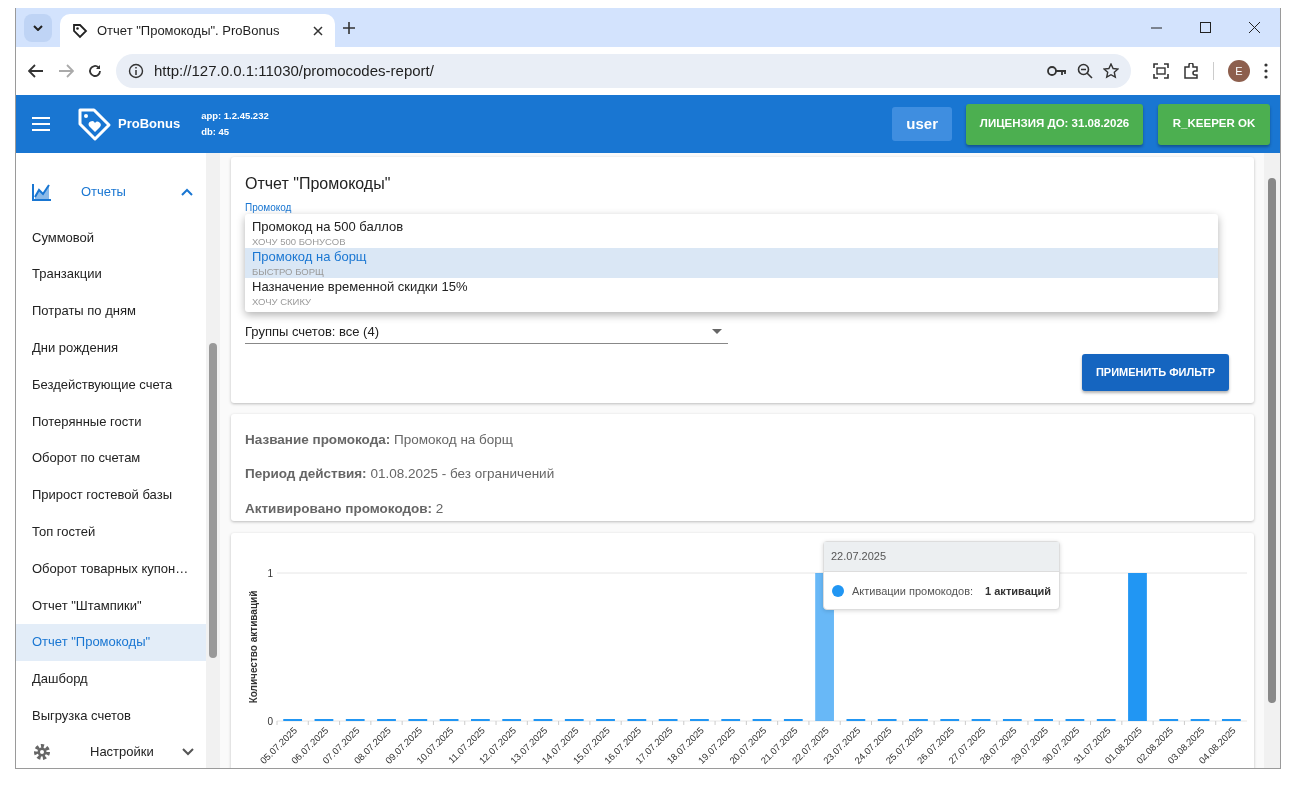 This screenshot has height=785, width=1295. Describe the element at coordinates (318, 184) in the screenshot. I see `report-title: Отчет "Промокоды"` at that location.